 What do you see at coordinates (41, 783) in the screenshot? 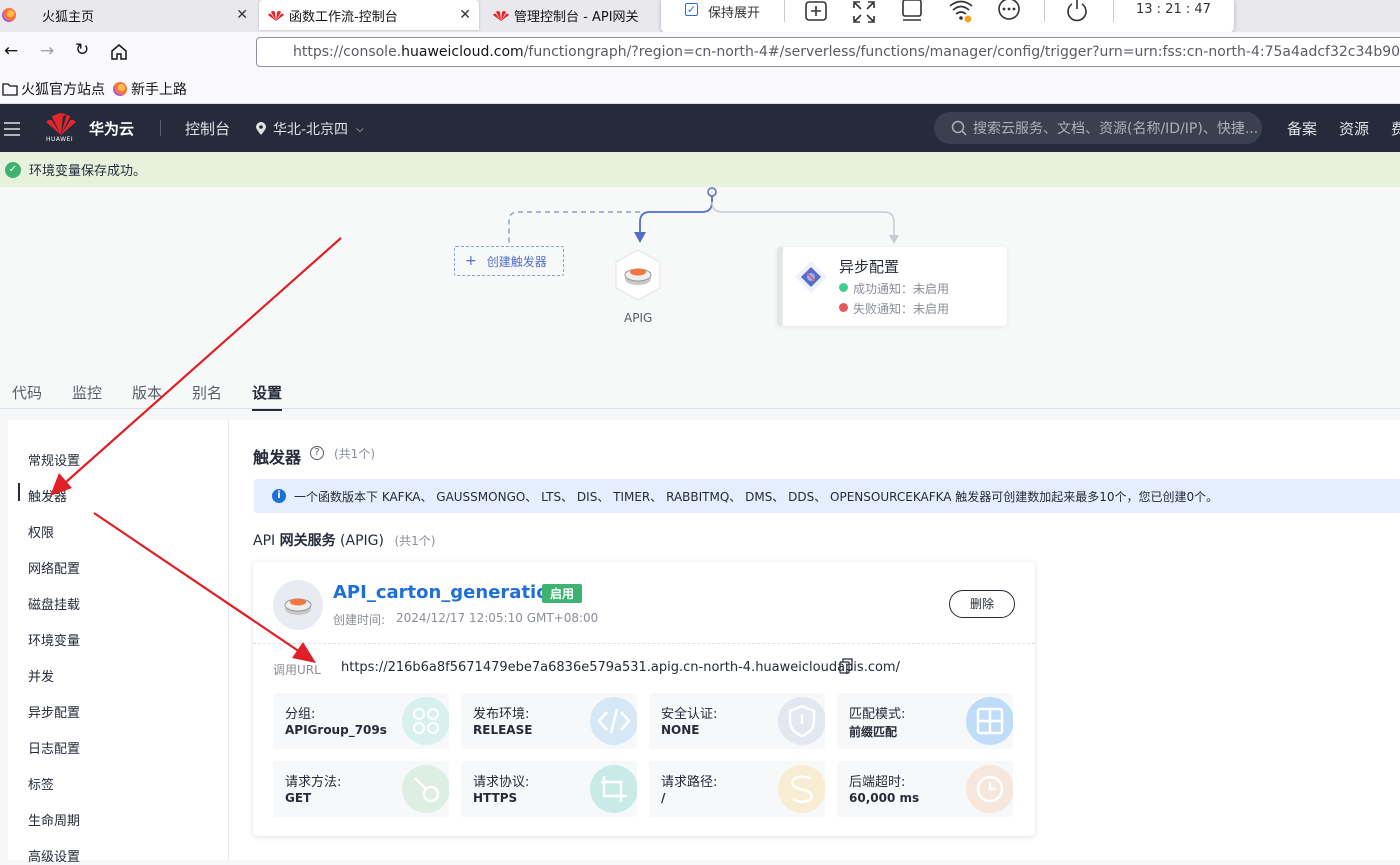
I see `menu-tags: 标签` at bounding box center [41, 783].